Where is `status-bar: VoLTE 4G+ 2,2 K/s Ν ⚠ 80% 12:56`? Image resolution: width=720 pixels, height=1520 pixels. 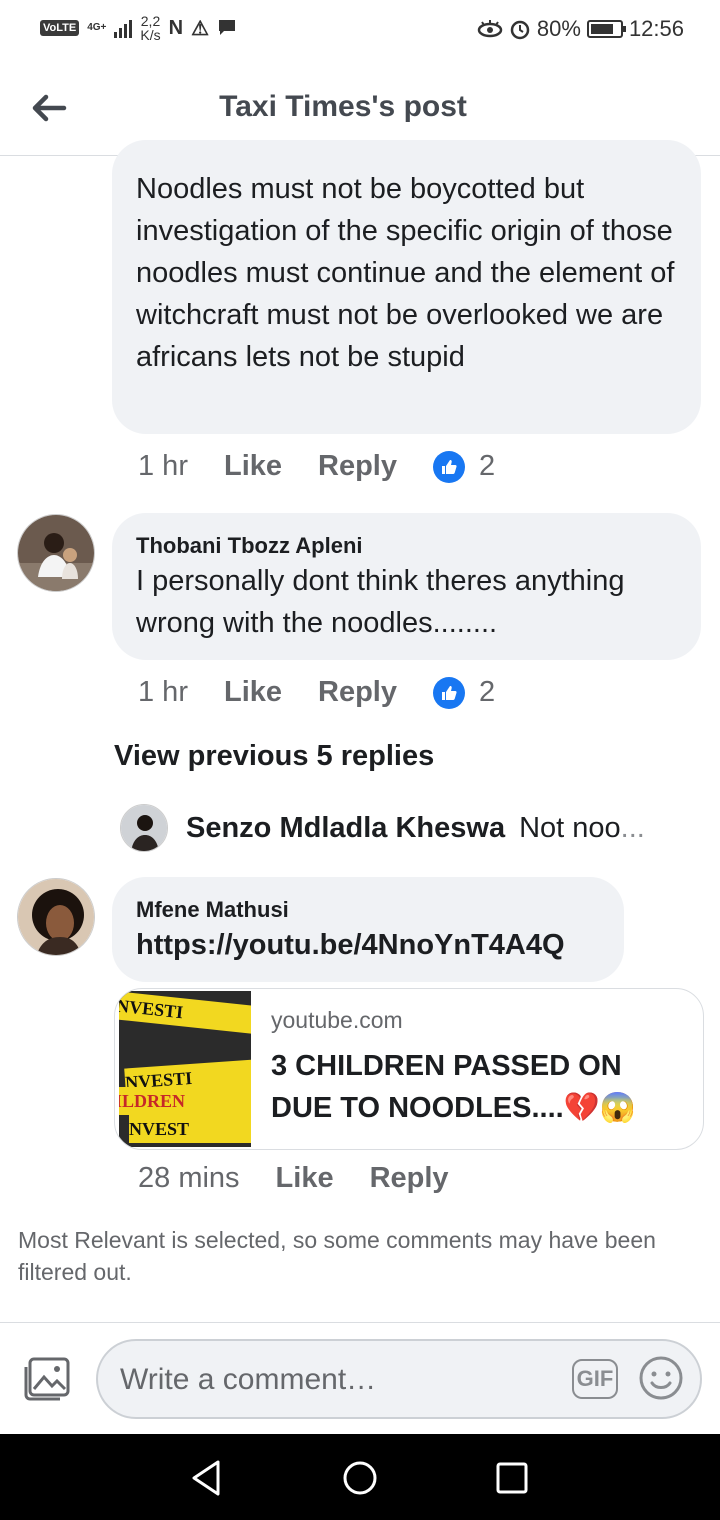
status-bar: VoLTE 4G+ 2,2 K/s Ν ⚠ 80% 12:56 is located at coordinates (360, 31).